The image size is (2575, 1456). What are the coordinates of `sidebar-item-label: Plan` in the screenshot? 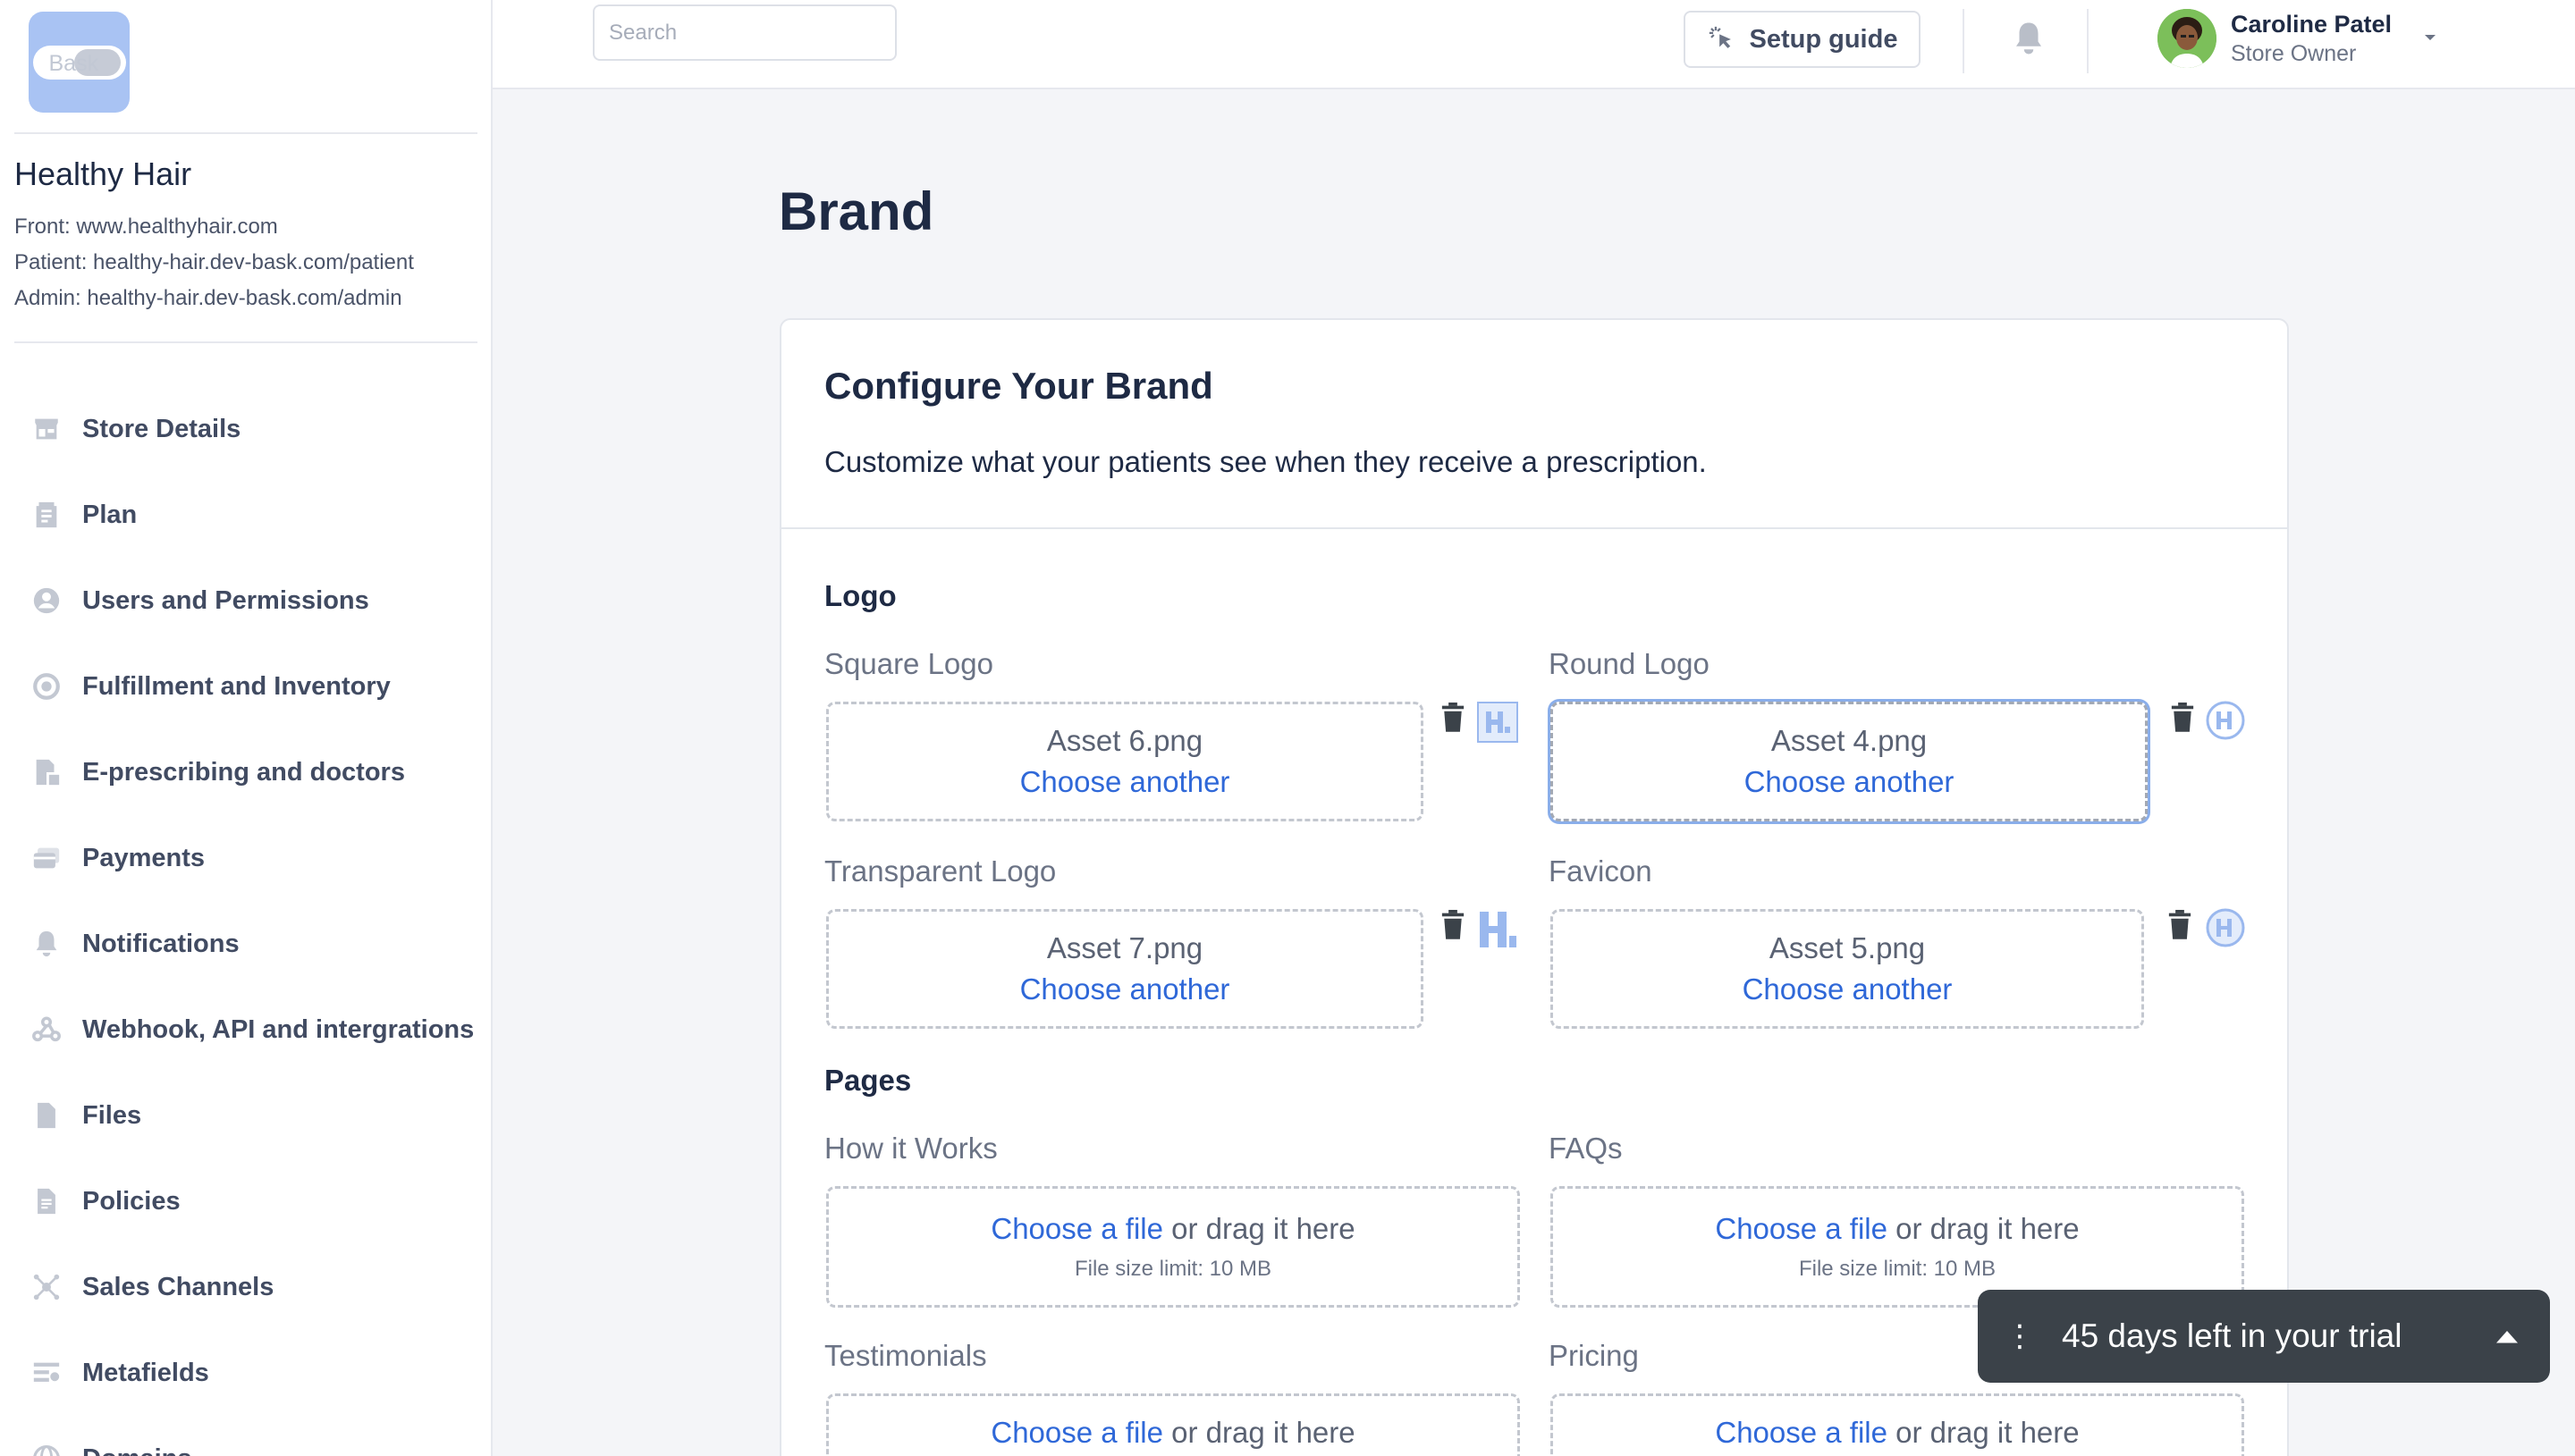 It's located at (110, 514).